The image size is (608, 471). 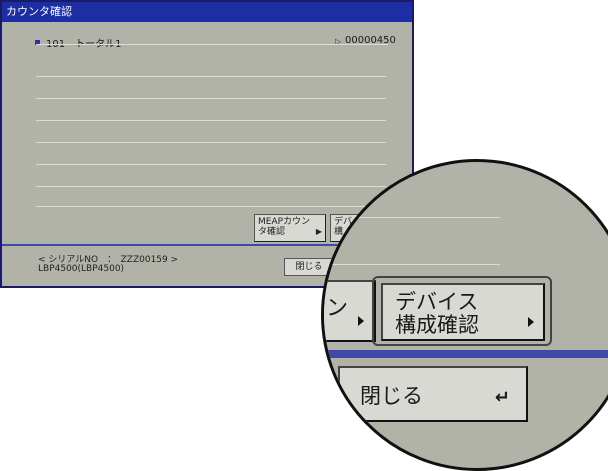 What do you see at coordinates (502, 397) in the screenshot?
I see `enter-icon: ↵` at bounding box center [502, 397].